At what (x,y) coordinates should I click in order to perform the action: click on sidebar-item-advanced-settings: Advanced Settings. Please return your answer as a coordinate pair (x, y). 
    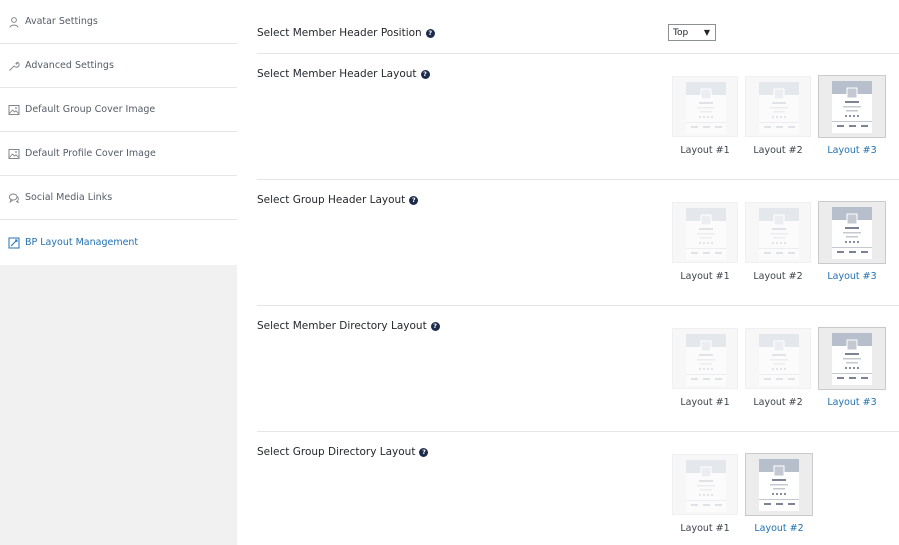
    Looking at the image, I should click on (118, 66).